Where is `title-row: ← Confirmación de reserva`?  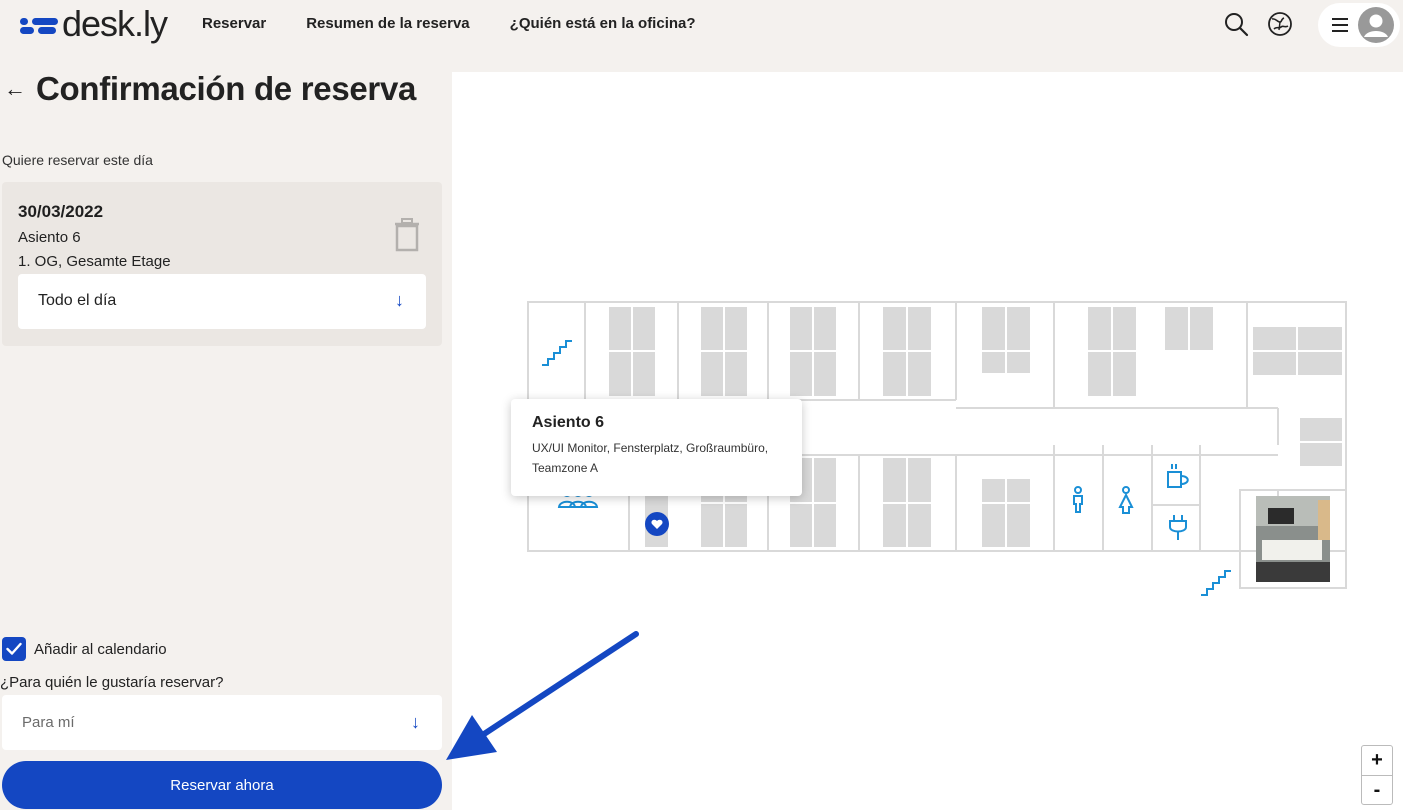
title-row: ← Confirmación de reserva is located at coordinates (210, 89).